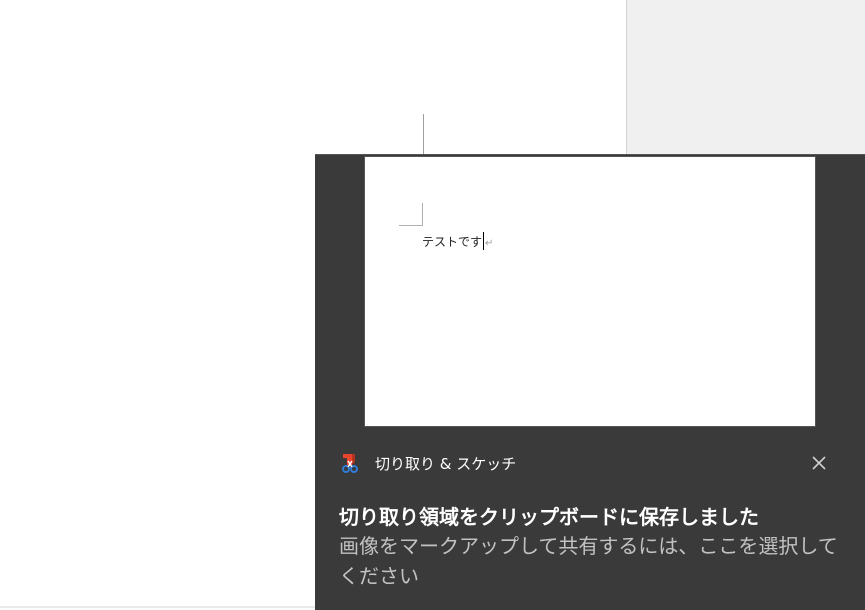  I want to click on close-button, so click(819, 465).